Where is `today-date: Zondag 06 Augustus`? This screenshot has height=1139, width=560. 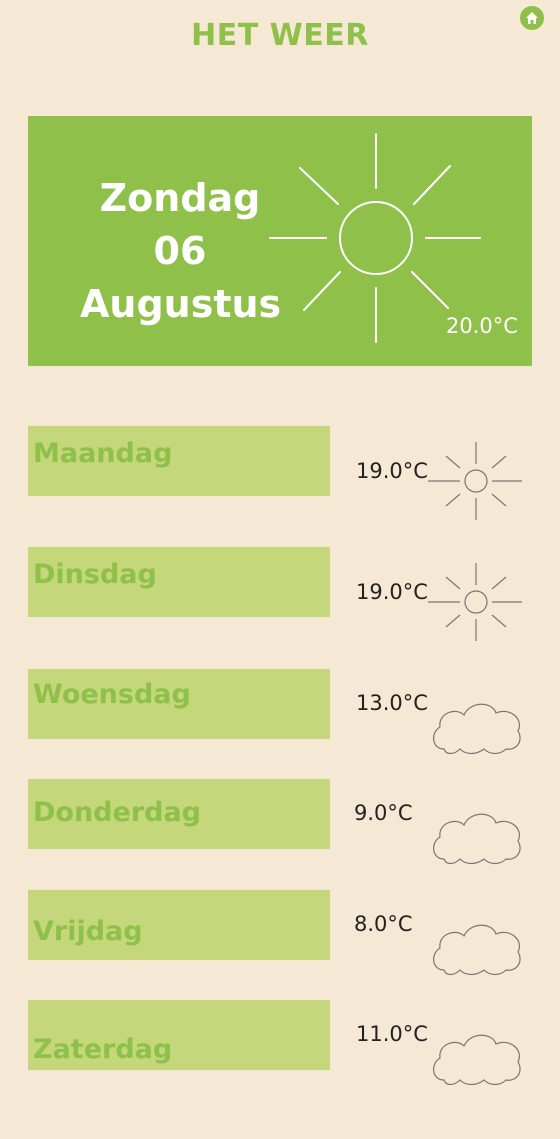
today-date: Zondag 06 Augustus is located at coordinates (181, 251).